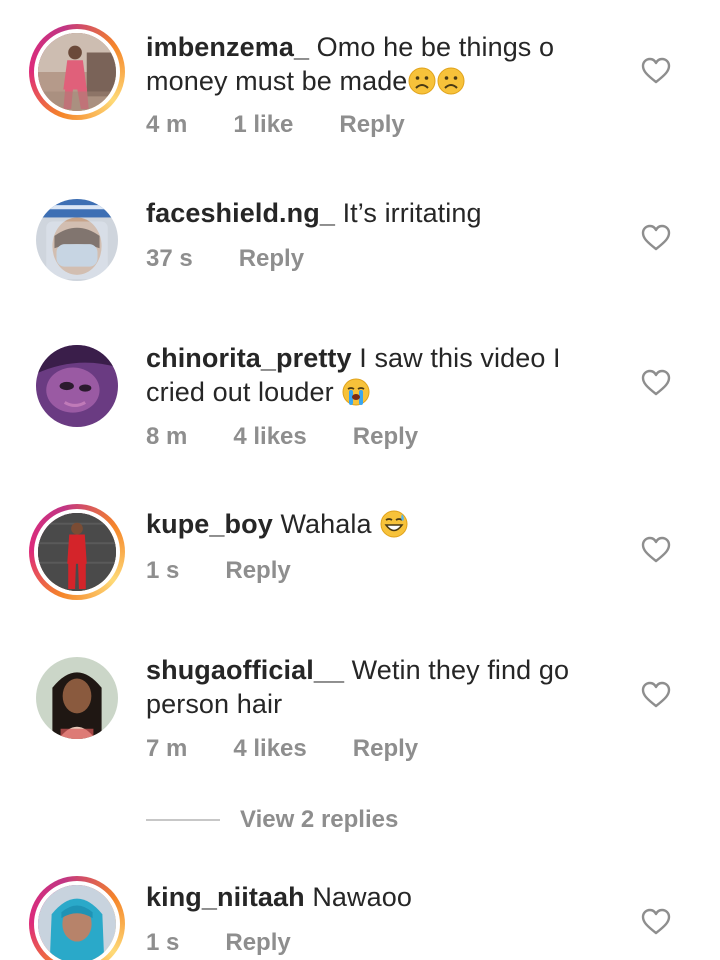  What do you see at coordinates (408, 213) in the screenshot?
I see `comment-message: It’s irritating` at bounding box center [408, 213].